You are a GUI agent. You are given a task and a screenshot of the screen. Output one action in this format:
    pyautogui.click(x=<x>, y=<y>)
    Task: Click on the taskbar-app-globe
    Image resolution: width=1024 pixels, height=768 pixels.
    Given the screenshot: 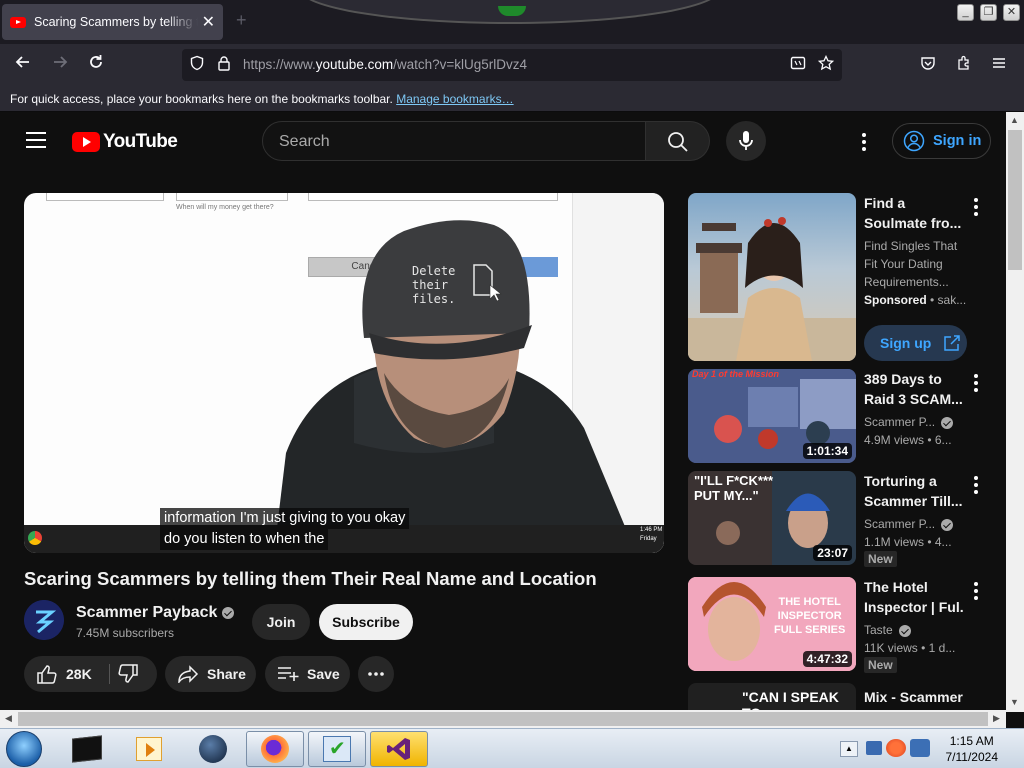 What is the action you would take?
    pyautogui.click(x=213, y=749)
    